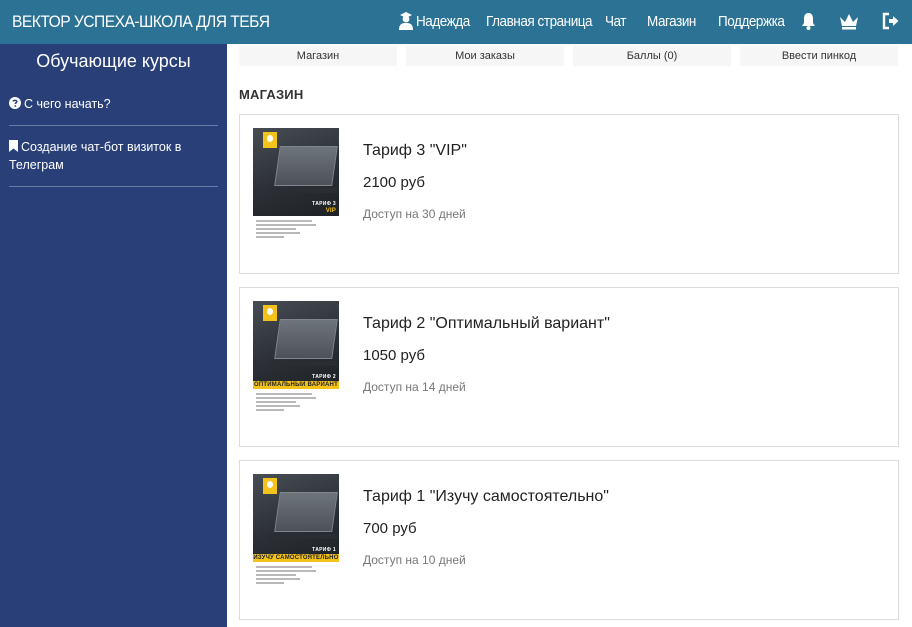  What do you see at coordinates (486, 497) in the screenshot?
I see `product-title: Тариф 1 "Изучу самостоятельно"` at bounding box center [486, 497].